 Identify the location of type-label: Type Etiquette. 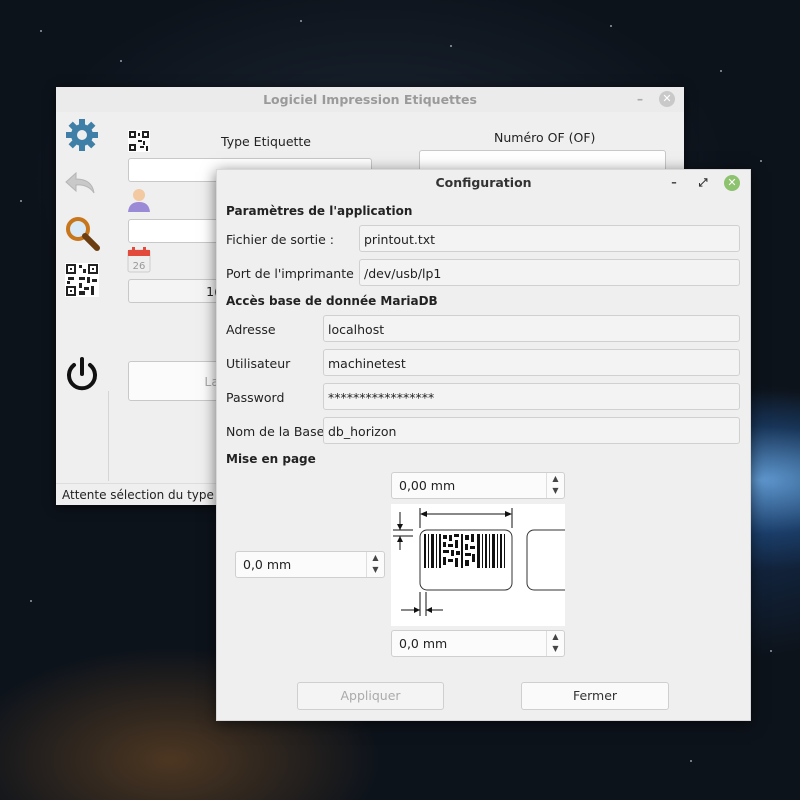
(266, 141).